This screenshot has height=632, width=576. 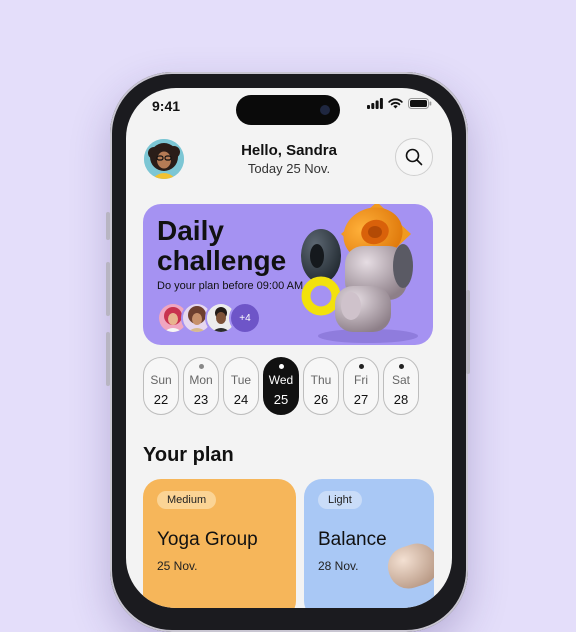 I want to click on plan-card-yoga-group: Medium Yoga Group 25 Nov., so click(x=219, y=543).